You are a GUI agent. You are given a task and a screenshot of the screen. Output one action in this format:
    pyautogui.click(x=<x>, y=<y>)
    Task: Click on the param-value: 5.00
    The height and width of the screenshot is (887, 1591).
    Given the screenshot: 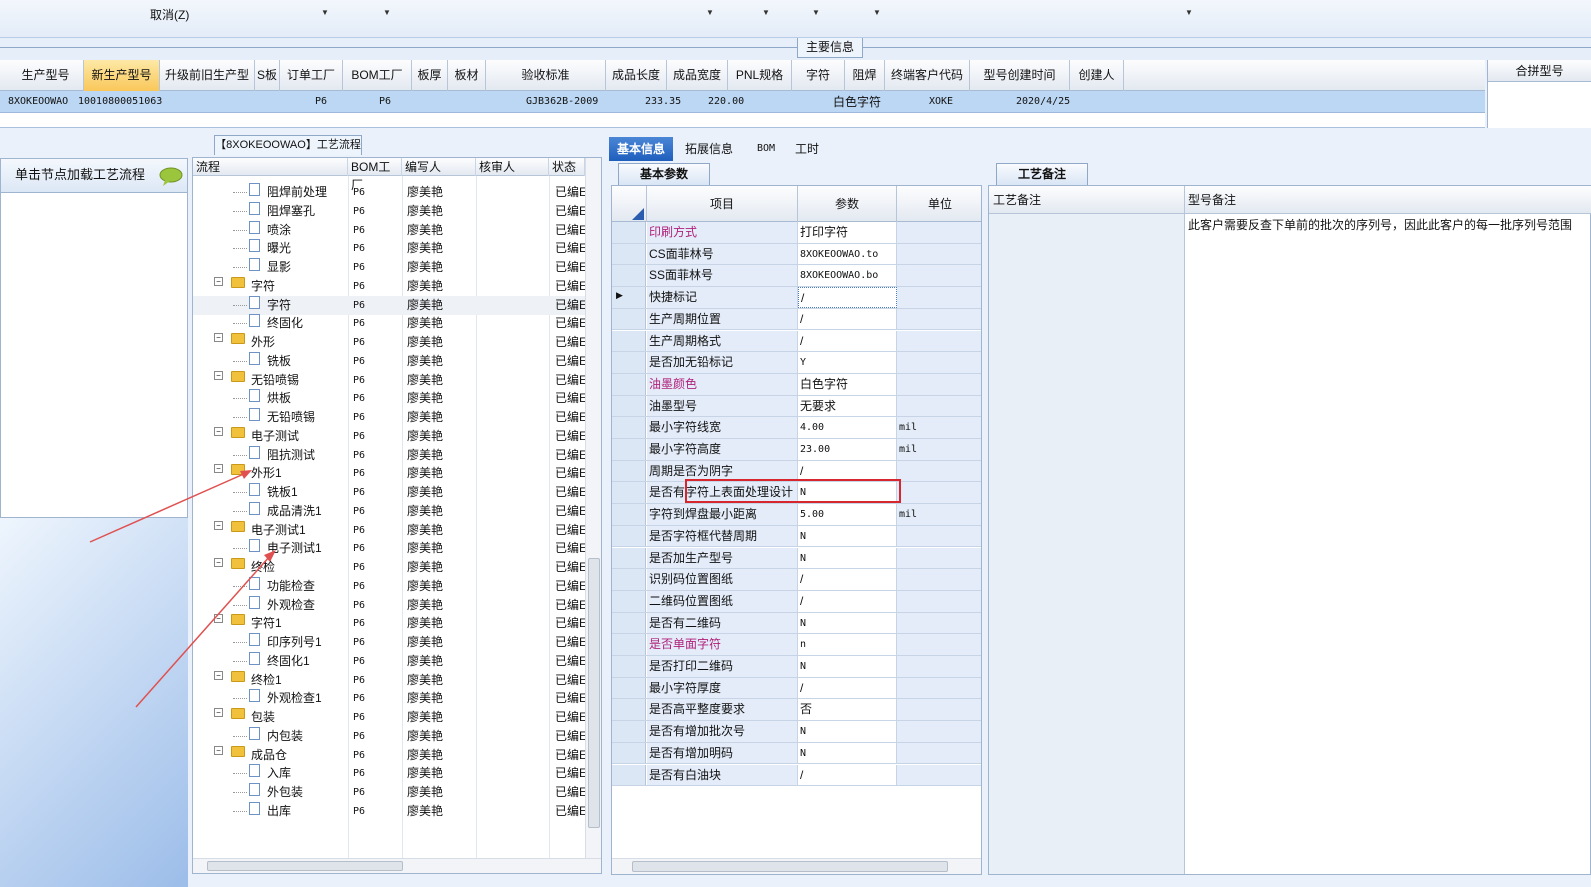 What is the action you would take?
    pyautogui.click(x=847, y=514)
    